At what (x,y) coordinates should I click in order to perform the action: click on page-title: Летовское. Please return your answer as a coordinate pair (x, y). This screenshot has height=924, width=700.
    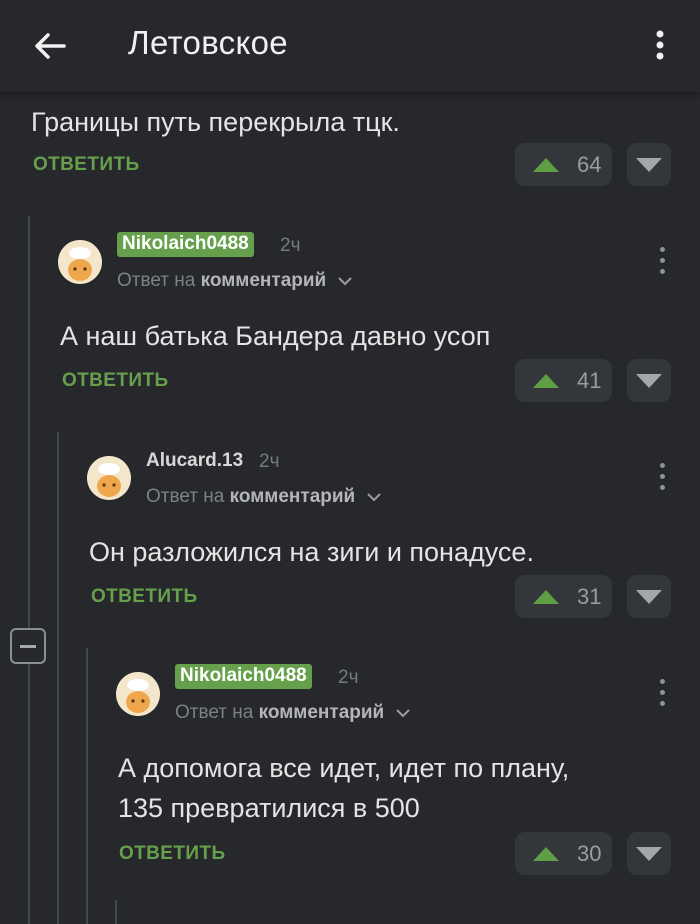
    Looking at the image, I should click on (208, 42).